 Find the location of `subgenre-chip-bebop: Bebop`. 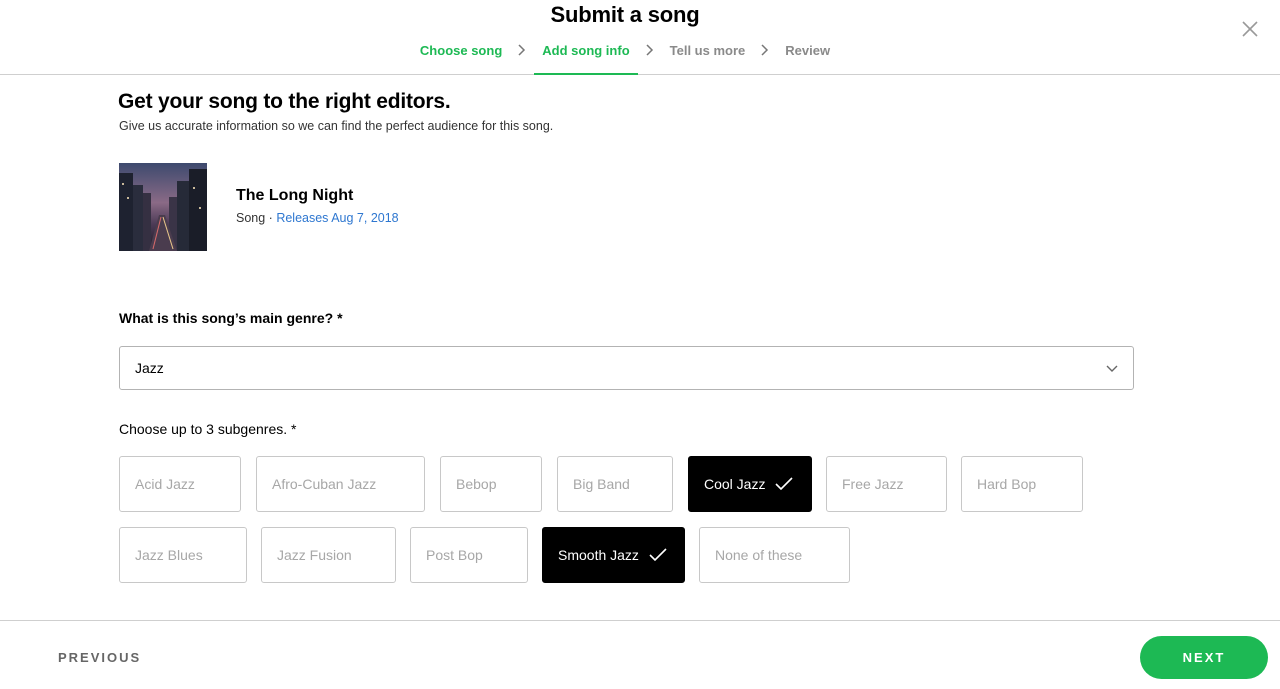

subgenre-chip-bebop: Bebop is located at coordinates (491, 484).